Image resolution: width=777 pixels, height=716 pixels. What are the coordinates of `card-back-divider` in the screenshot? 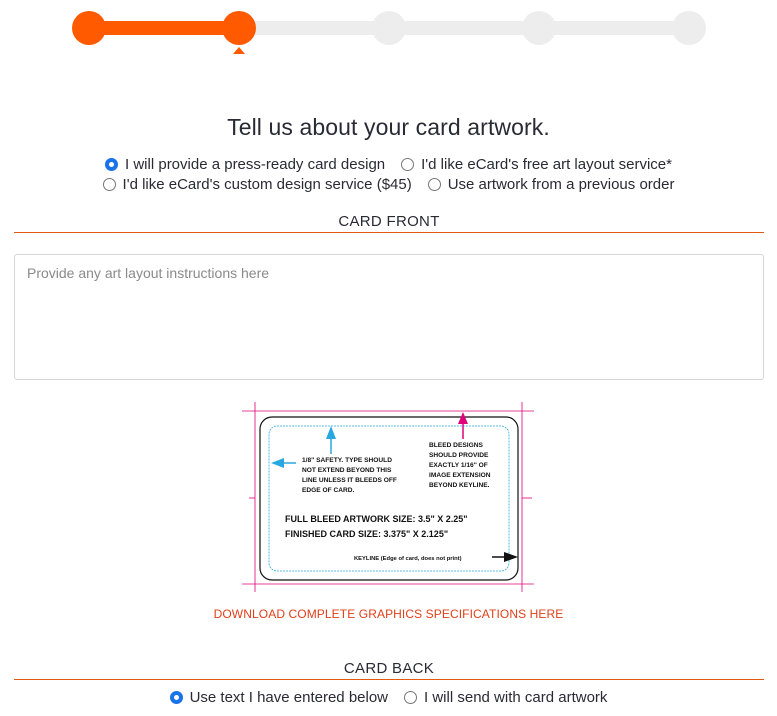 It's located at (389, 679).